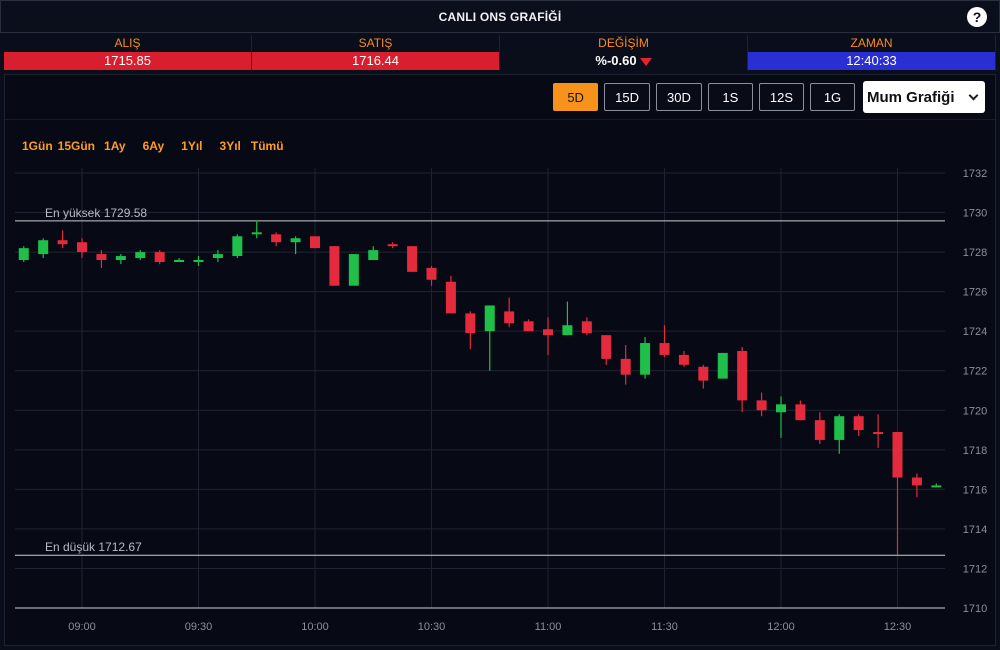  What do you see at coordinates (781, 627) in the screenshot?
I see `x-tick-label: 12:00` at bounding box center [781, 627].